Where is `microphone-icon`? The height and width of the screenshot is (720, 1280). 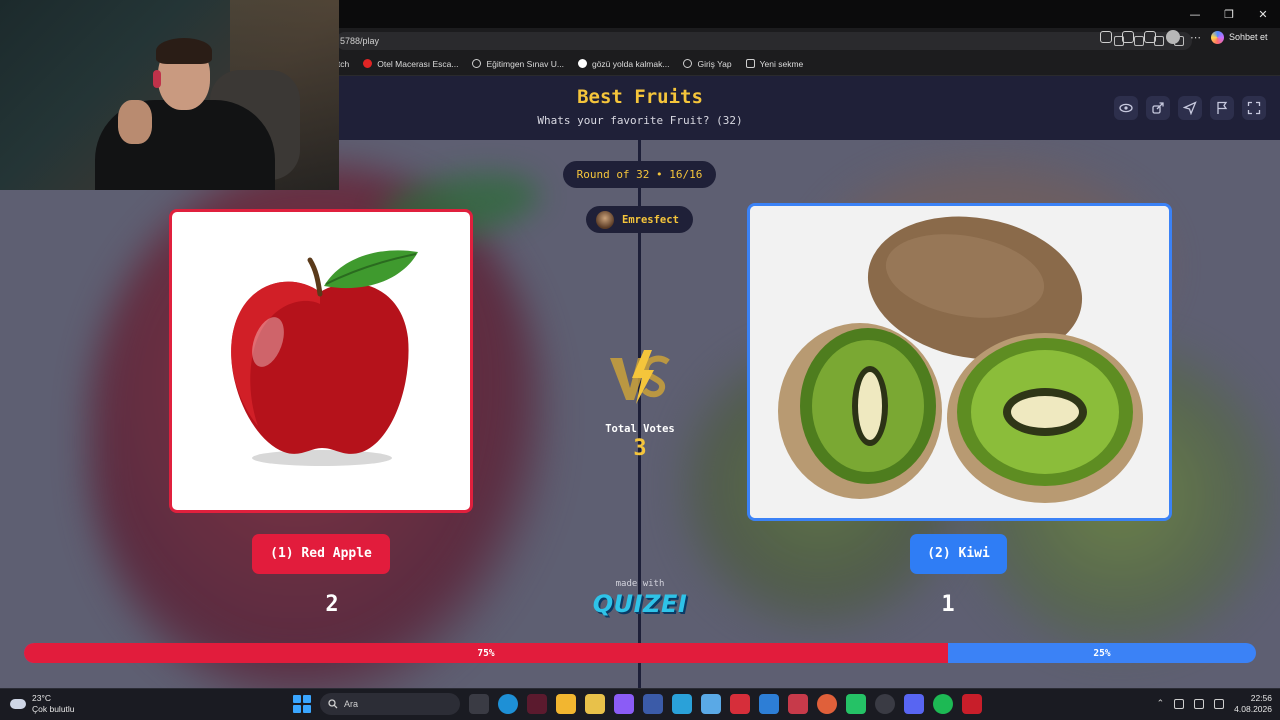
microphone-icon is located at coordinates (1179, 704).